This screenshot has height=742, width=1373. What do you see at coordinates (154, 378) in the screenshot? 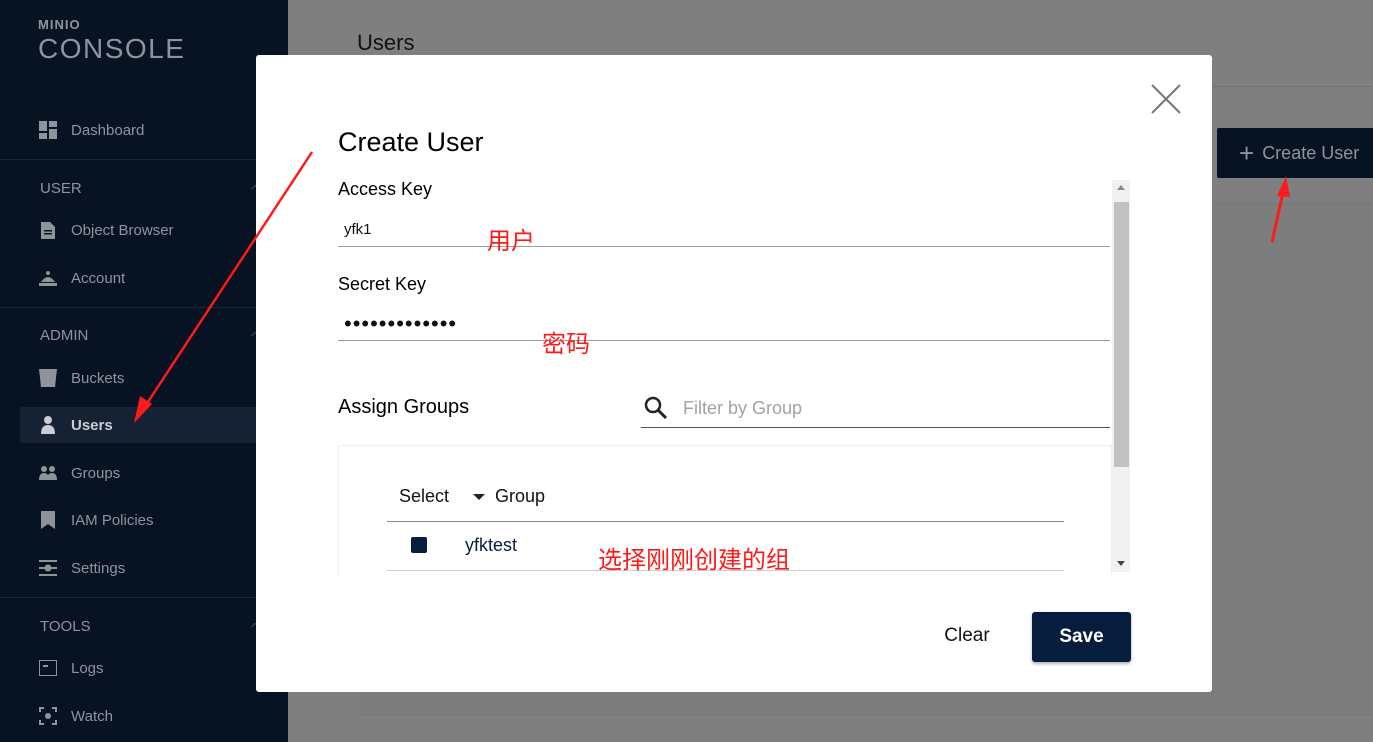
I see `sidebar-item-buckets: Buckets` at bounding box center [154, 378].